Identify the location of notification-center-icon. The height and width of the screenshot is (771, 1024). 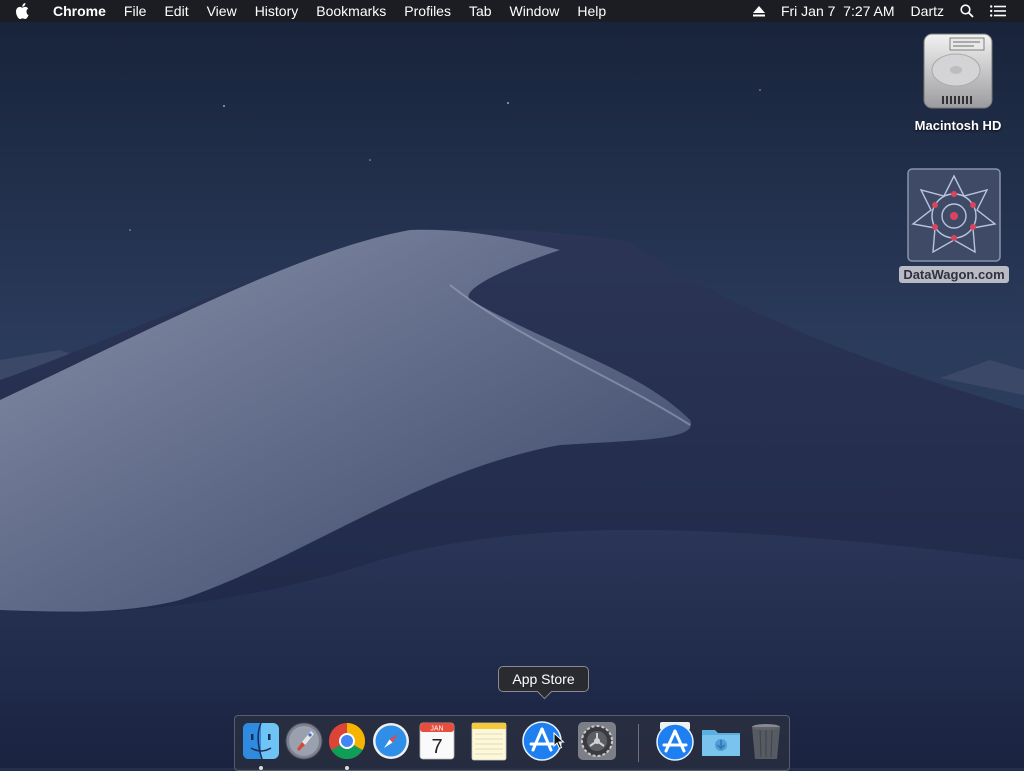
(998, 11).